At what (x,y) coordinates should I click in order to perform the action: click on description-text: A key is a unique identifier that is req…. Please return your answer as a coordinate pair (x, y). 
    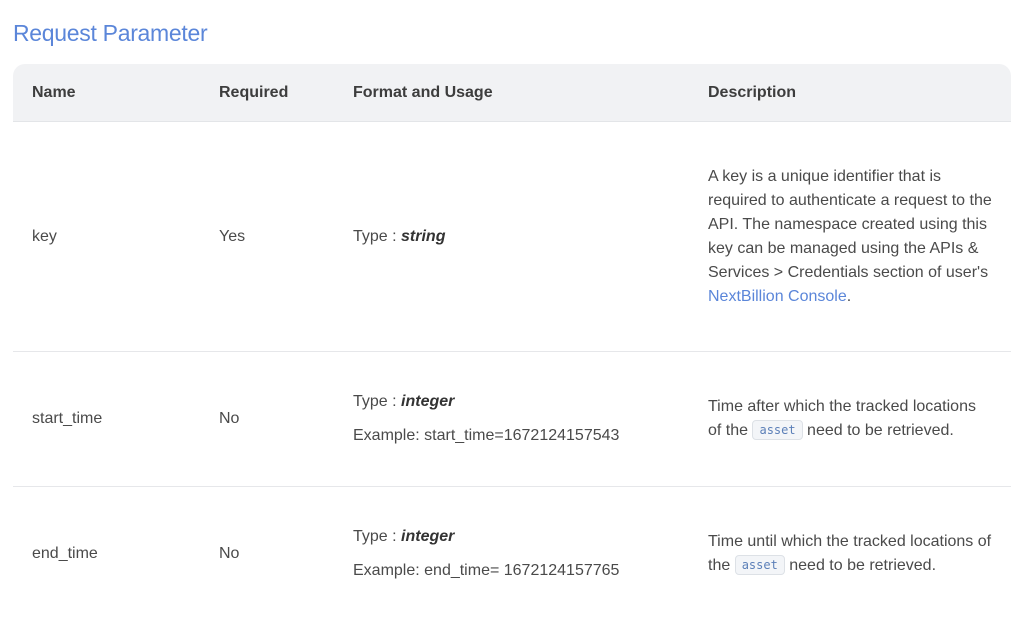
    Looking at the image, I should click on (850, 224).